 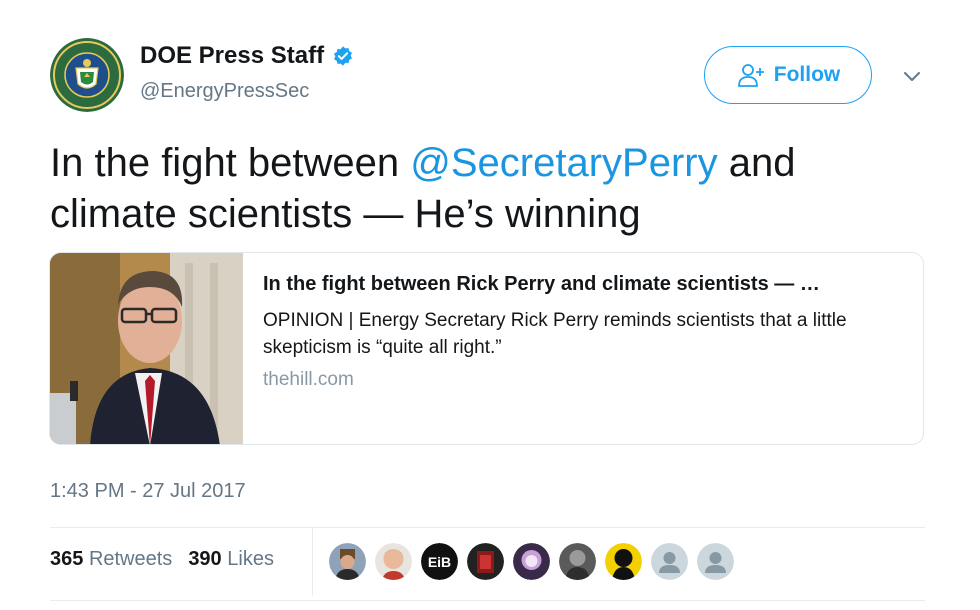 I want to click on follow-label: Follow, so click(x=807, y=74).